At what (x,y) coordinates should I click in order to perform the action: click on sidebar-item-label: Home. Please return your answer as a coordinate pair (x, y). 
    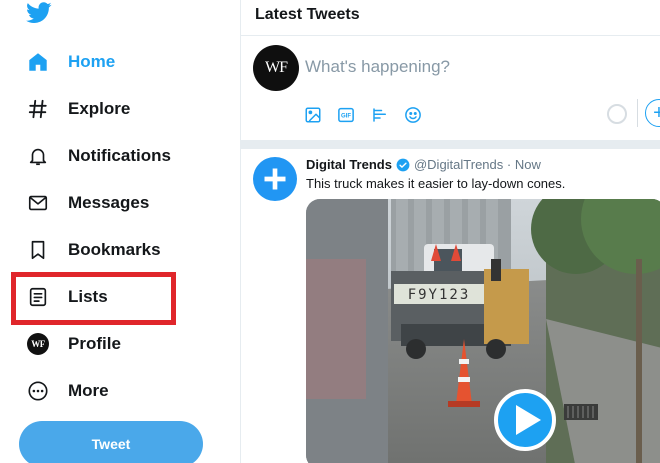
    Looking at the image, I should click on (92, 61).